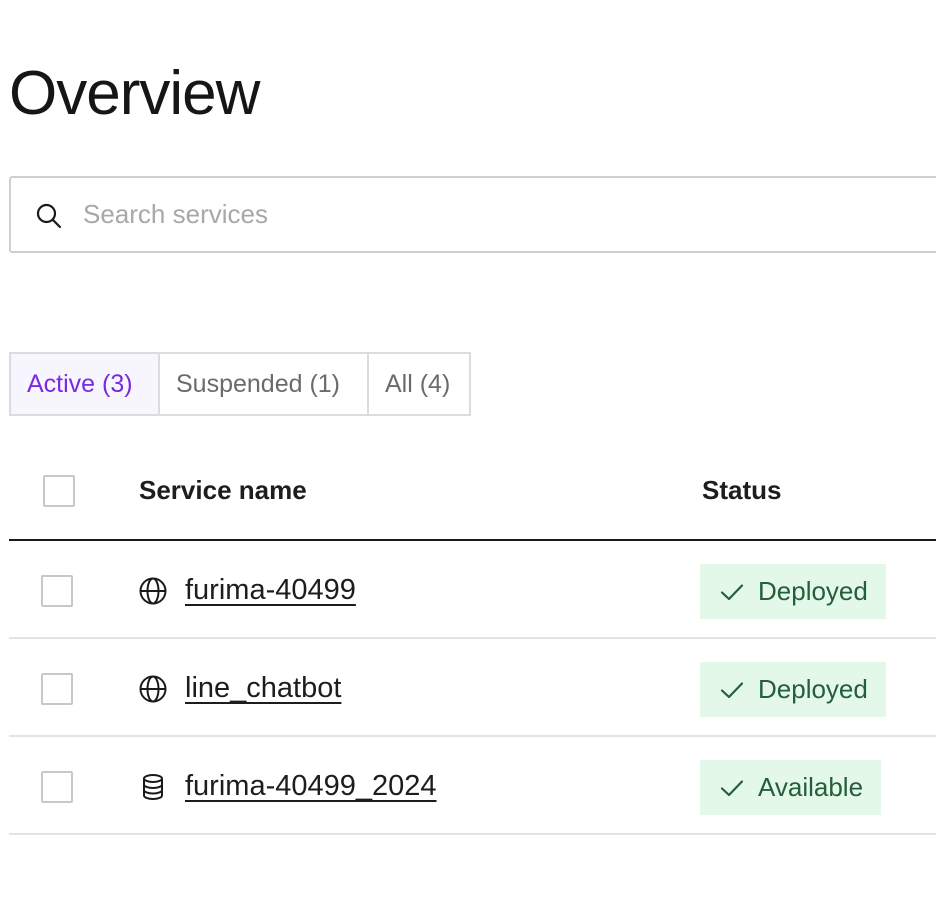  I want to click on tab-all: All (4), so click(419, 384).